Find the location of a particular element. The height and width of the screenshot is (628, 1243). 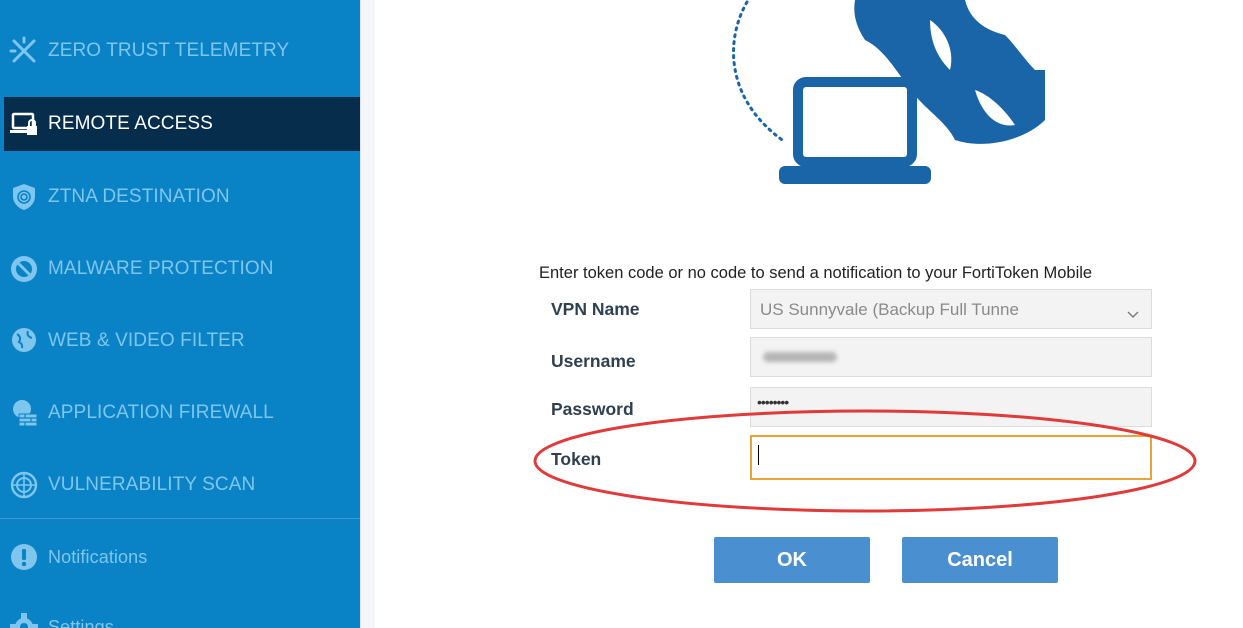

gear-icon is located at coordinates (24, 619).